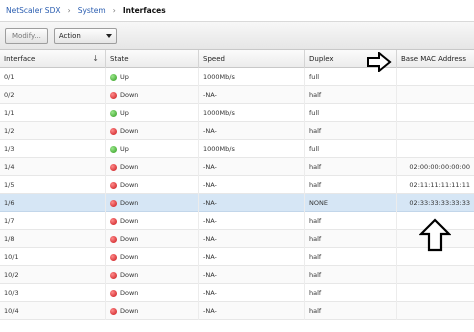 This screenshot has width=474, height=332. Describe the element at coordinates (237, 239) in the screenshot. I see `table-row: 1/8 Down -NA-half` at that location.